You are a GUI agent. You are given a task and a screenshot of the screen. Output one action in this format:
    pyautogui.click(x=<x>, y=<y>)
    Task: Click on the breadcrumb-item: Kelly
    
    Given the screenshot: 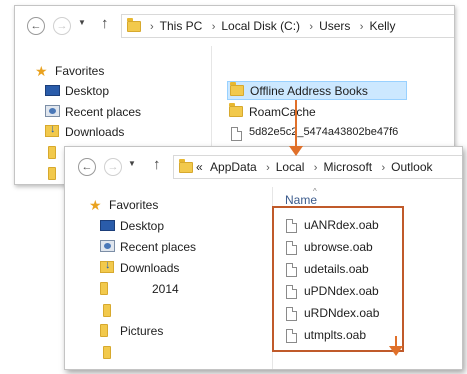 What is the action you would take?
    pyautogui.click(x=382, y=26)
    